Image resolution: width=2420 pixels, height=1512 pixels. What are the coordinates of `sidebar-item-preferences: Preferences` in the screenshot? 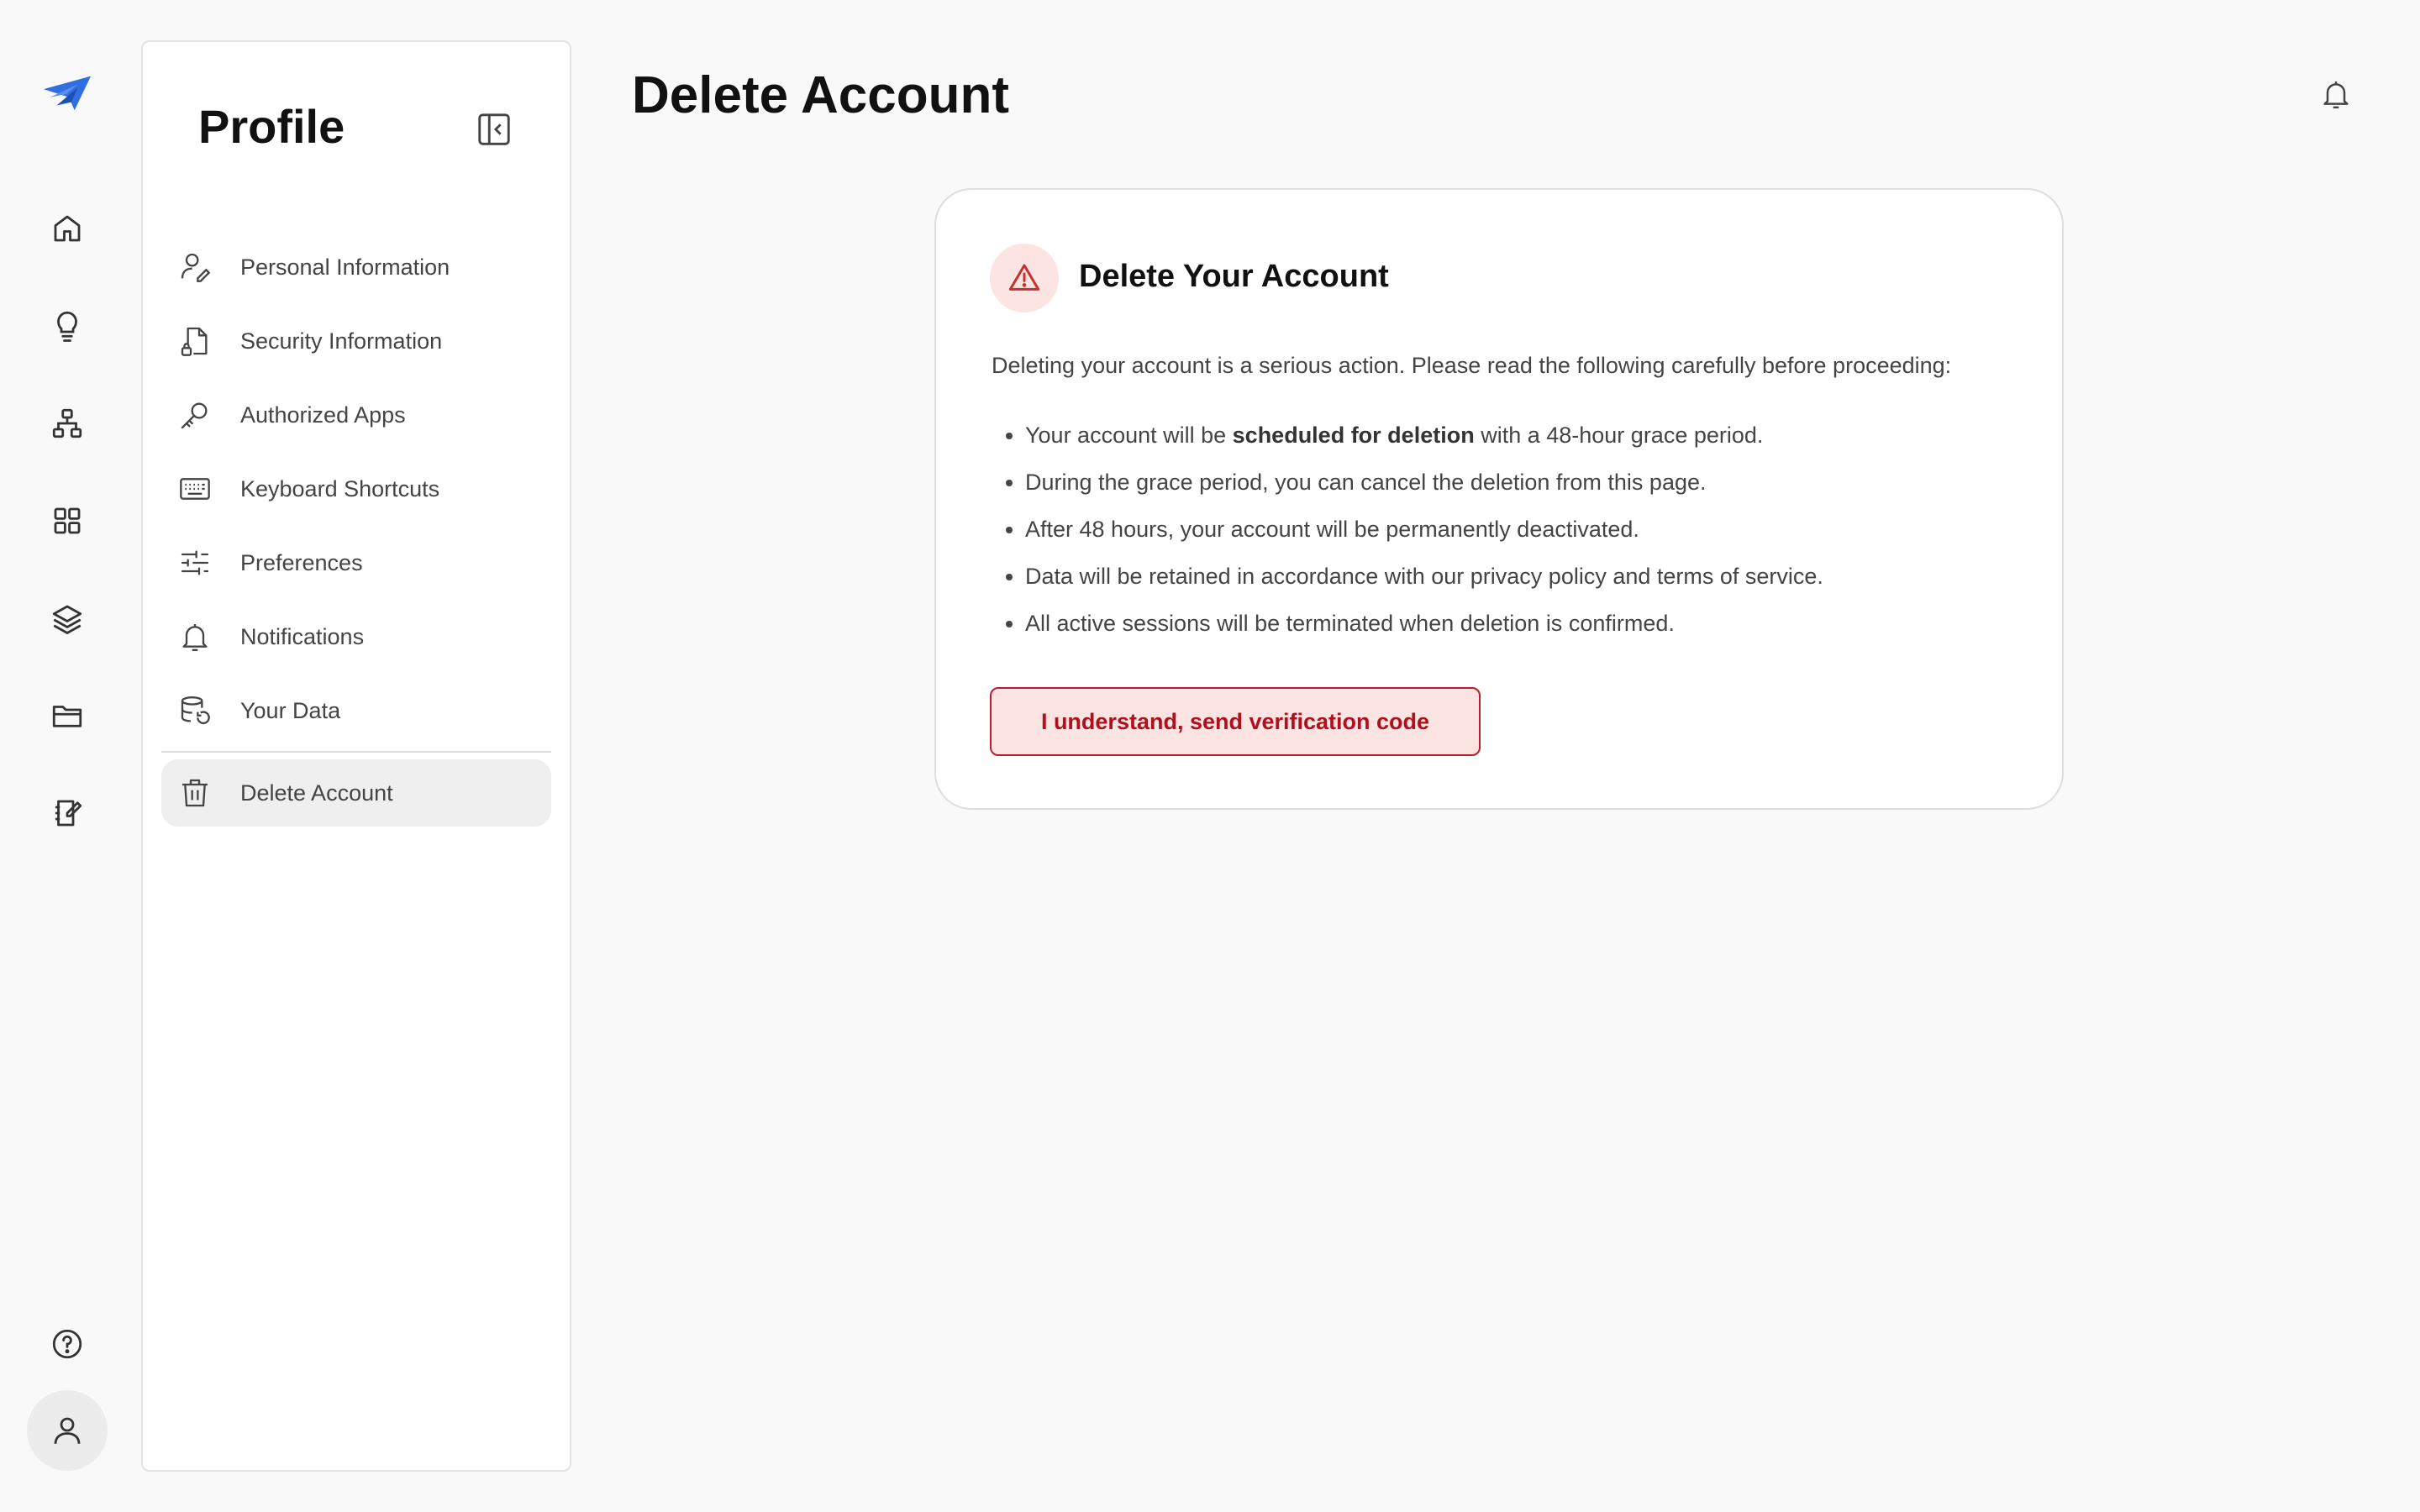 It's located at (356, 562).